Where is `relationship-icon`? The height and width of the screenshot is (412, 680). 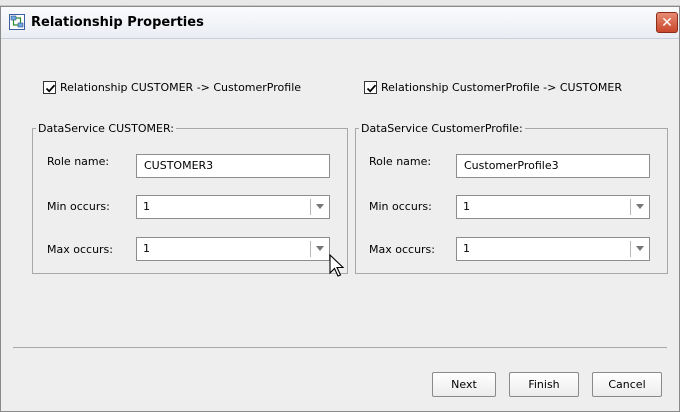
relationship-icon is located at coordinates (17, 22).